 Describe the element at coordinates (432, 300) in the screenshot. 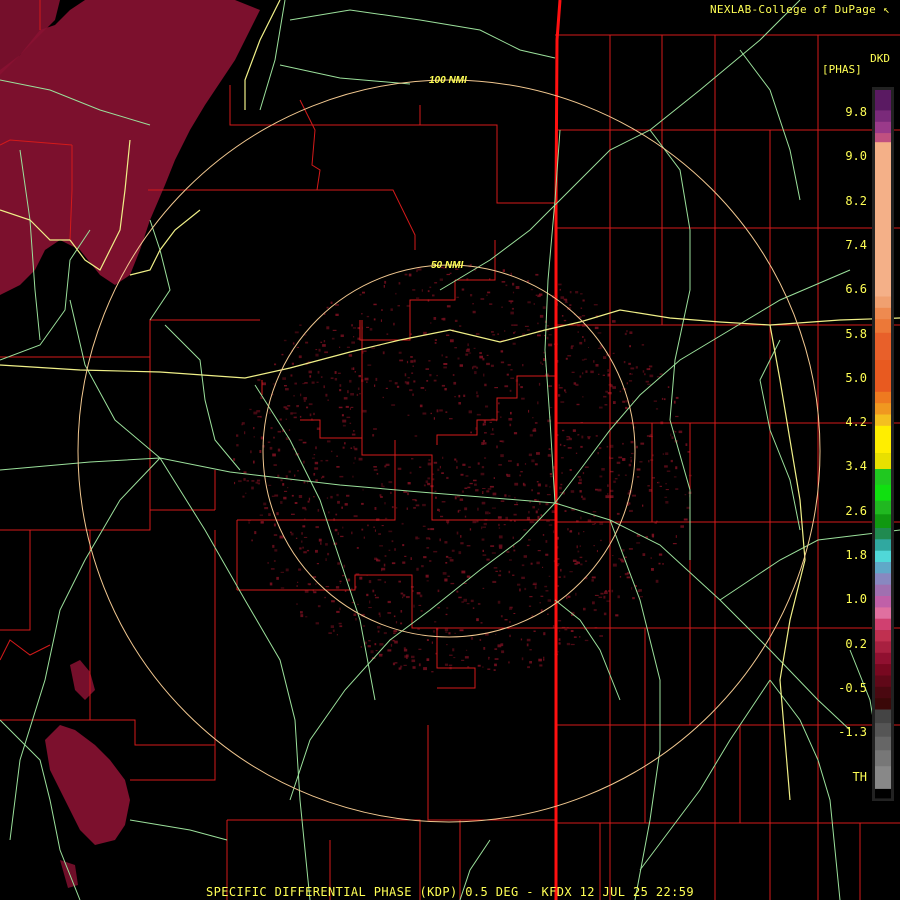

I see `county-line` at that location.